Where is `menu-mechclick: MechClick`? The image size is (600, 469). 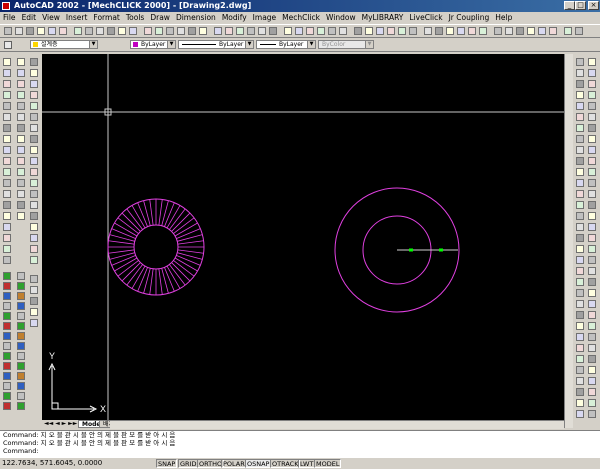
menu-mechclick: MechClick is located at coordinates (301, 18).